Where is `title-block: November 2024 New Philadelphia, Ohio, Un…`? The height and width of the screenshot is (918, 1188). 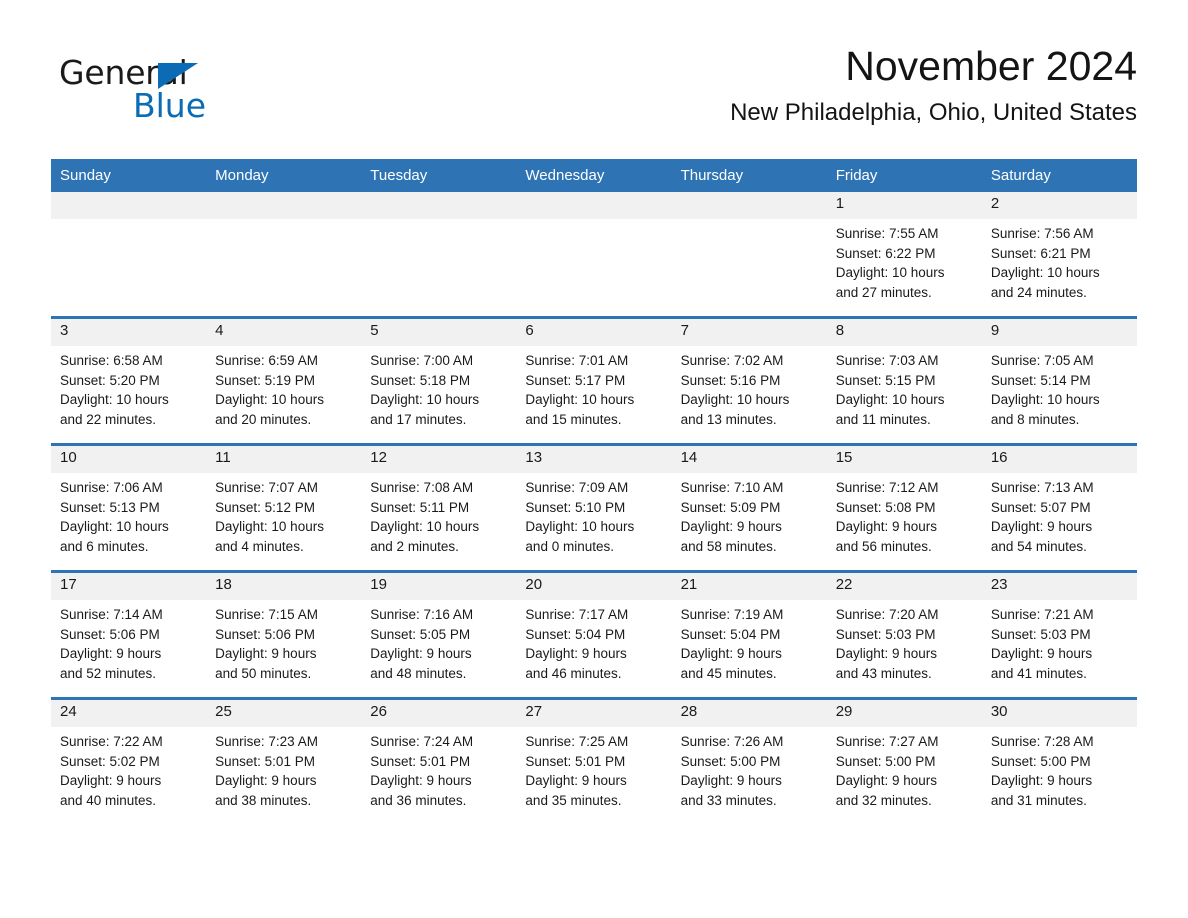 title-block: November 2024 New Philadelphia, Ohio, Un… is located at coordinates (933, 84).